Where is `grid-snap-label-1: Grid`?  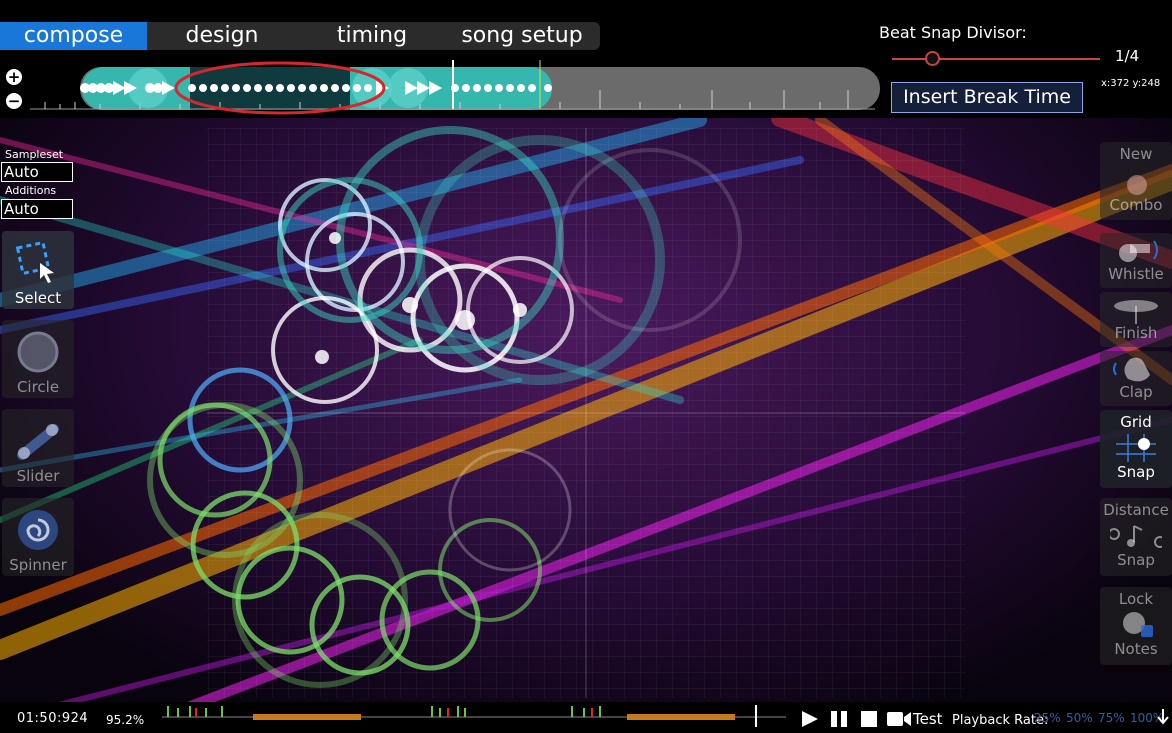
grid-snap-label-1: Grid is located at coordinates (1136, 422).